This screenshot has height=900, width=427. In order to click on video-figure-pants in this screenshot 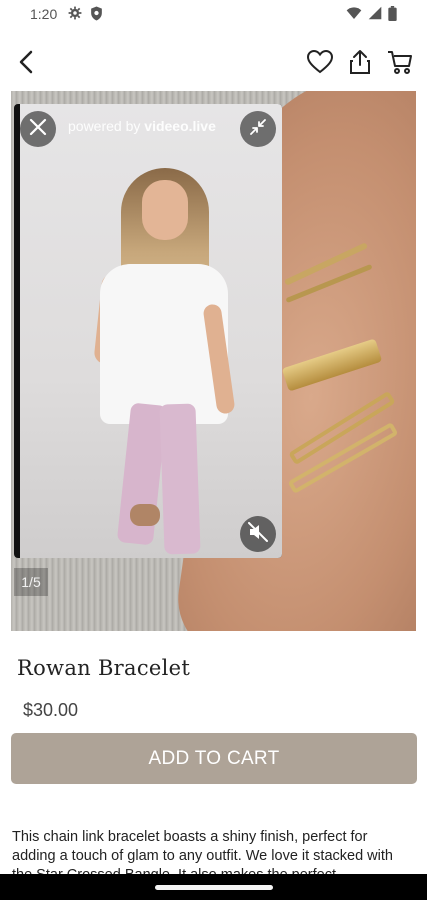, I will do `click(180, 479)`.